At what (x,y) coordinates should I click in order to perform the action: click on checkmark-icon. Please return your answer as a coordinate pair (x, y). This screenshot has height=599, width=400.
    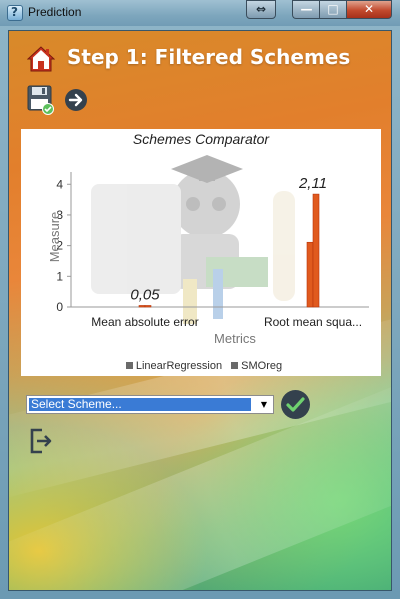
    Looking at the image, I should click on (295, 404).